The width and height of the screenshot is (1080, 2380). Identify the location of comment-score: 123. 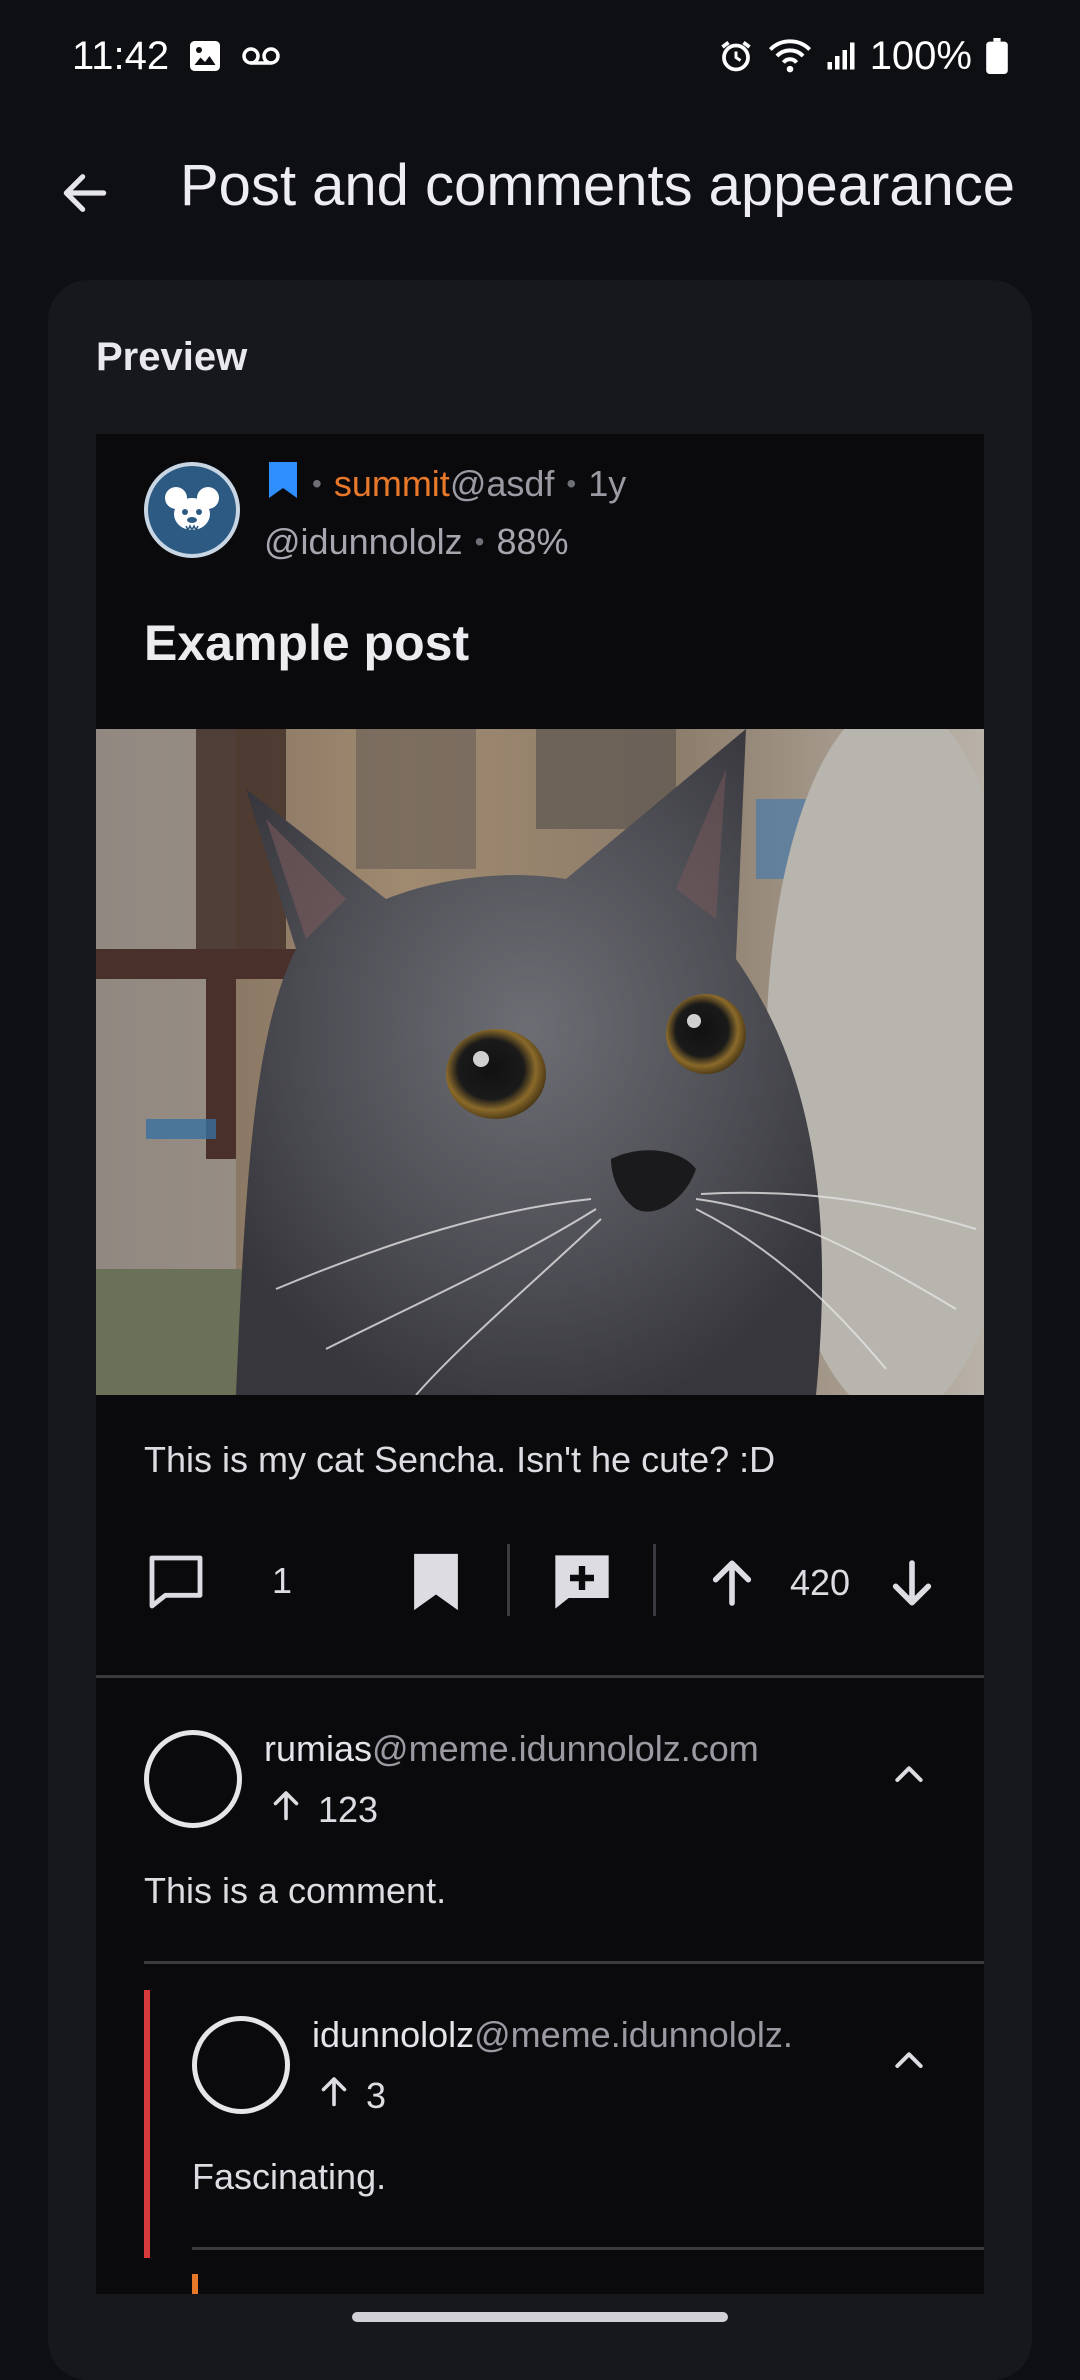
(323, 1809).